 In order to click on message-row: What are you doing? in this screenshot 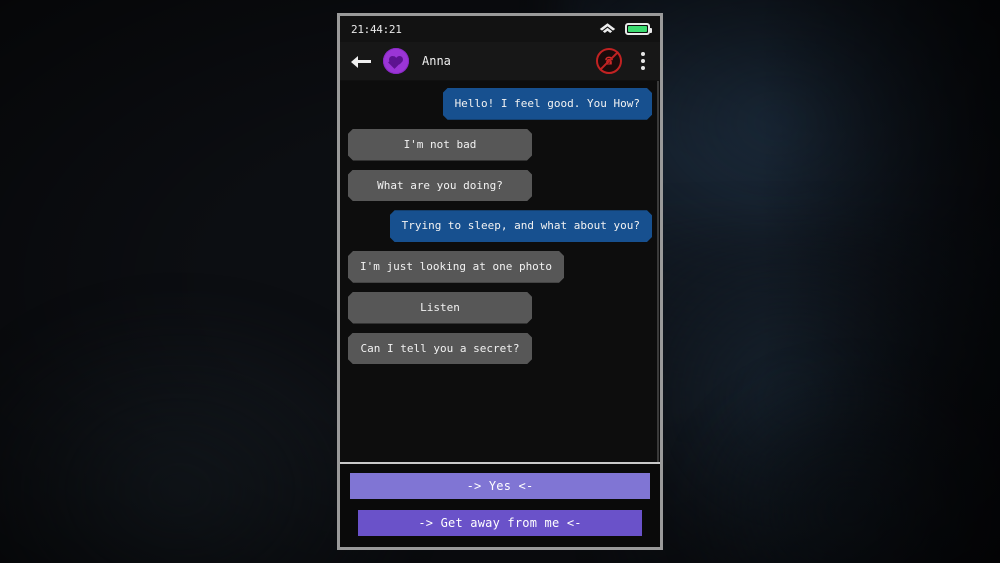, I will do `click(500, 186)`.